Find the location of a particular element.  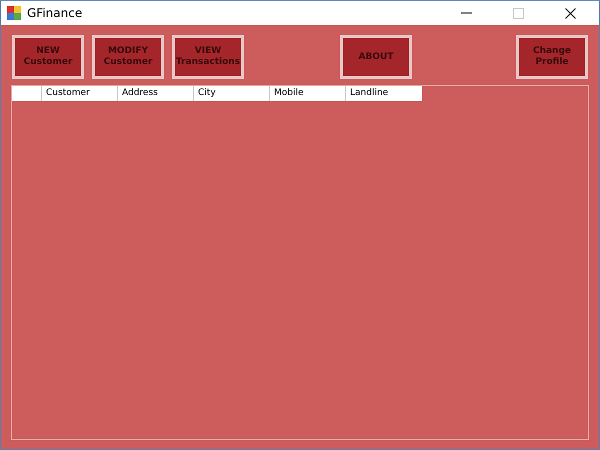

app-icon is located at coordinates (14, 13).